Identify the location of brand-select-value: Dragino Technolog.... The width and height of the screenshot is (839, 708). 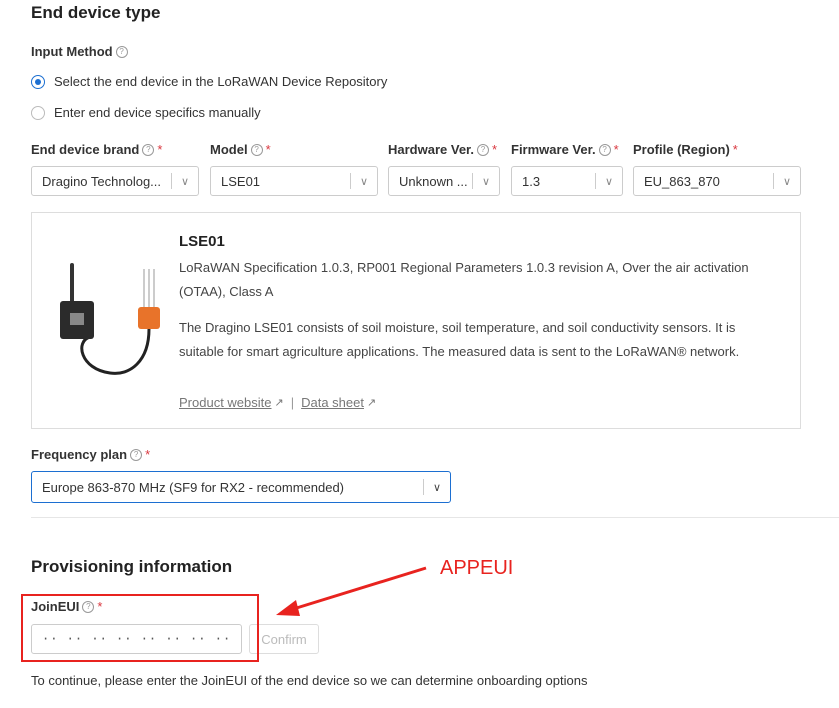
(102, 181).